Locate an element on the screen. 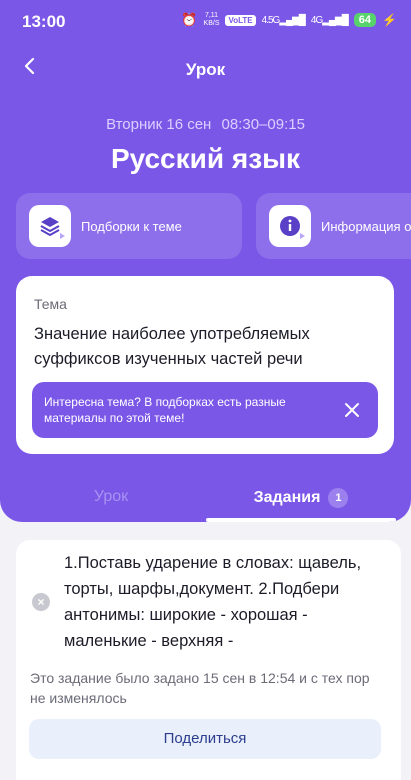  tasks-count-badge: 1 is located at coordinates (338, 498).